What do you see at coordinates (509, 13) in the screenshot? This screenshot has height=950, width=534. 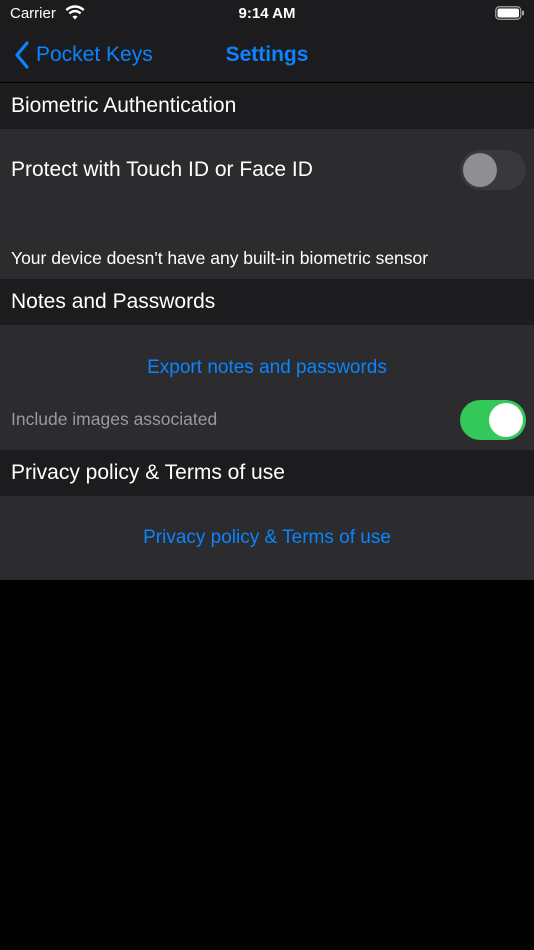 I see `battery-icon` at bounding box center [509, 13].